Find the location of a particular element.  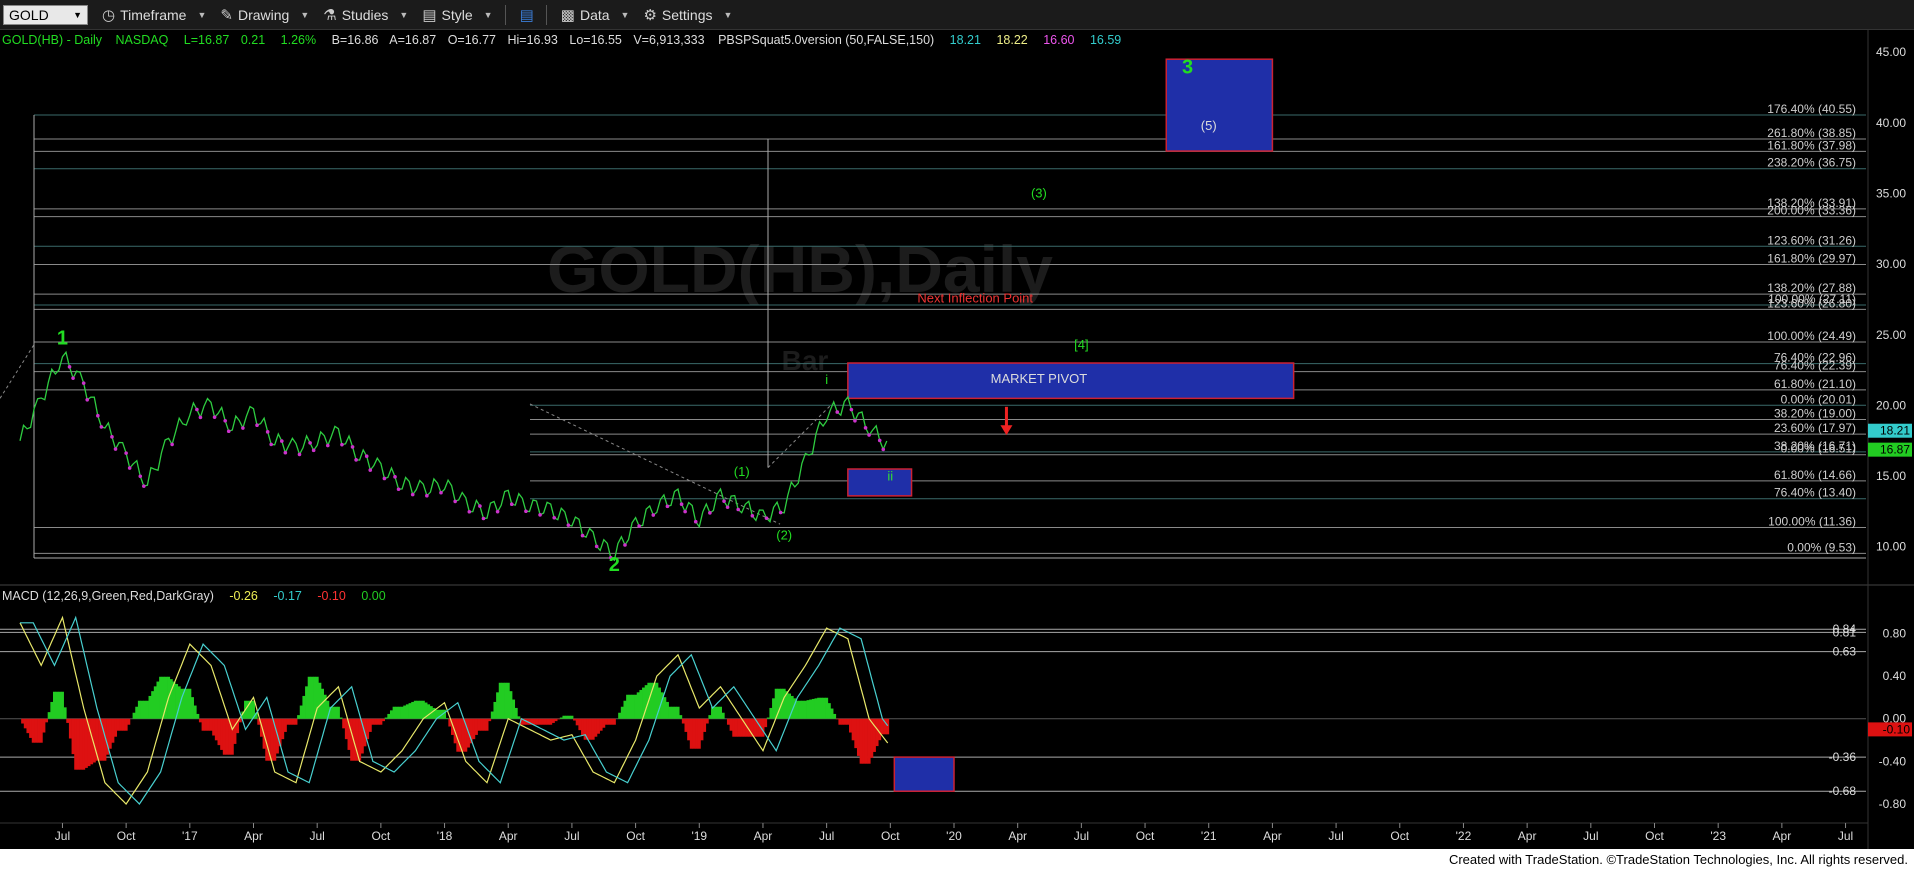

settings-button: ⚙ Settings ▼ is located at coordinates (687, 15).